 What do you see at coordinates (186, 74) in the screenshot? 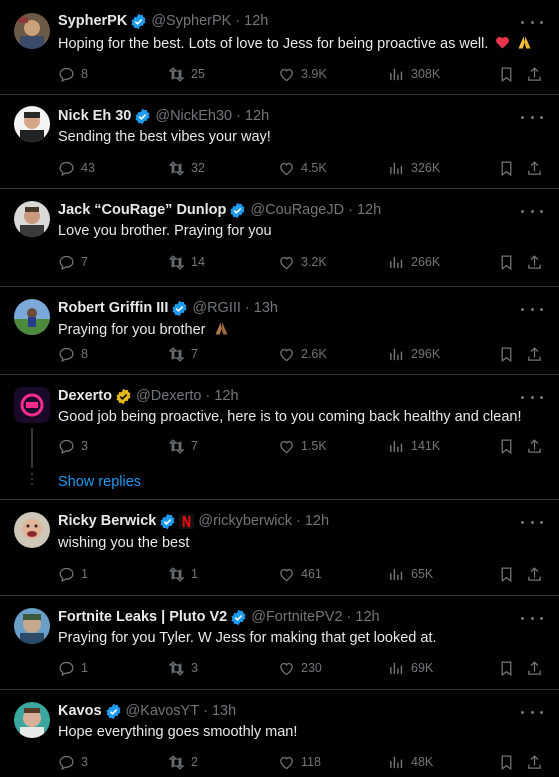
I see `retweet-button: 25` at bounding box center [186, 74].